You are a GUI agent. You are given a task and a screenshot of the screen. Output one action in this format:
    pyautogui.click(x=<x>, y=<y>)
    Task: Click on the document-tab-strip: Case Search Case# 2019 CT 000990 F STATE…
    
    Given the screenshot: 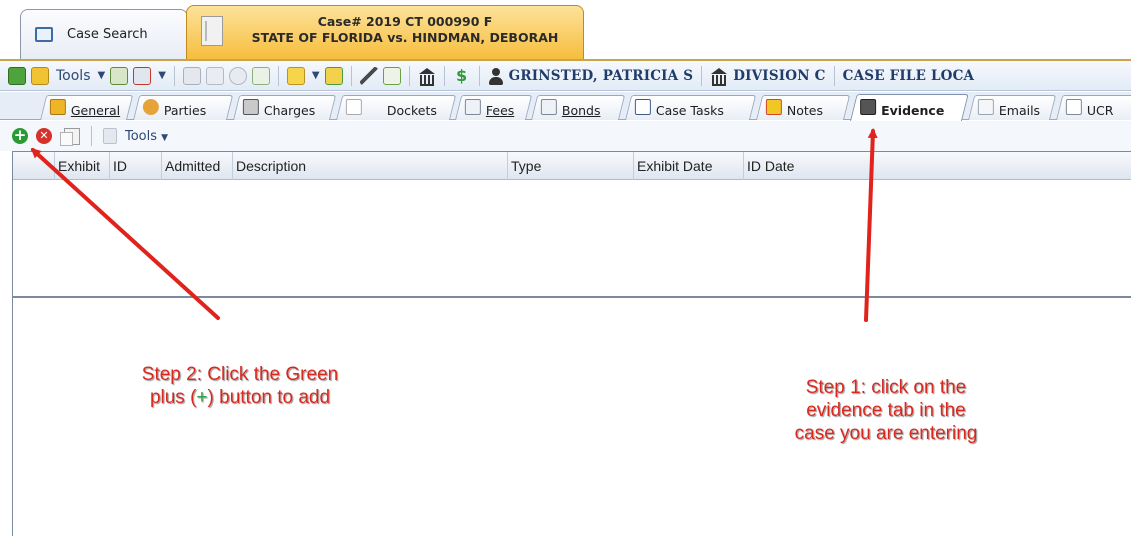 What is the action you would take?
    pyautogui.click(x=565, y=30)
    